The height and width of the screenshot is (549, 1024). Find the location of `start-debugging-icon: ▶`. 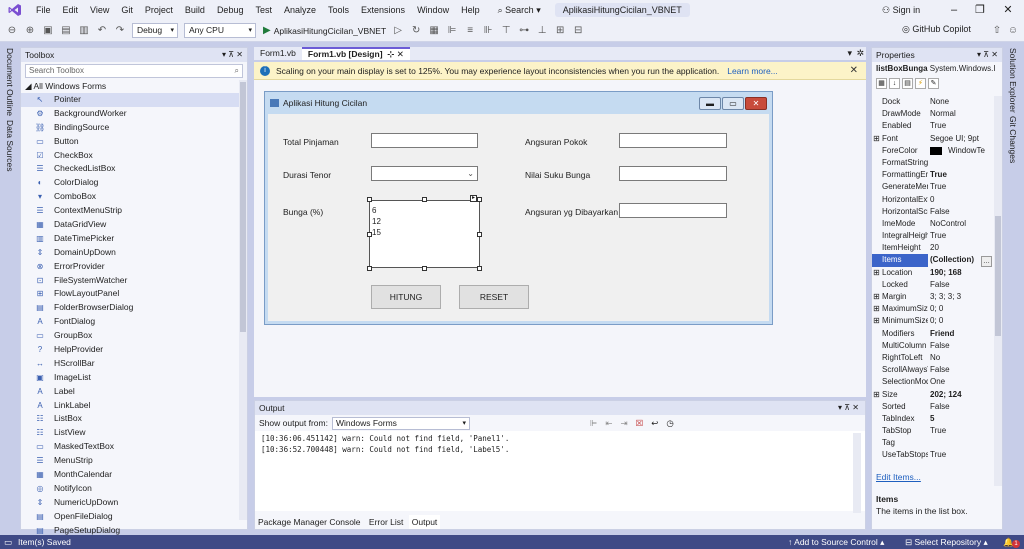

start-debugging-icon: ▶ is located at coordinates (267, 30).